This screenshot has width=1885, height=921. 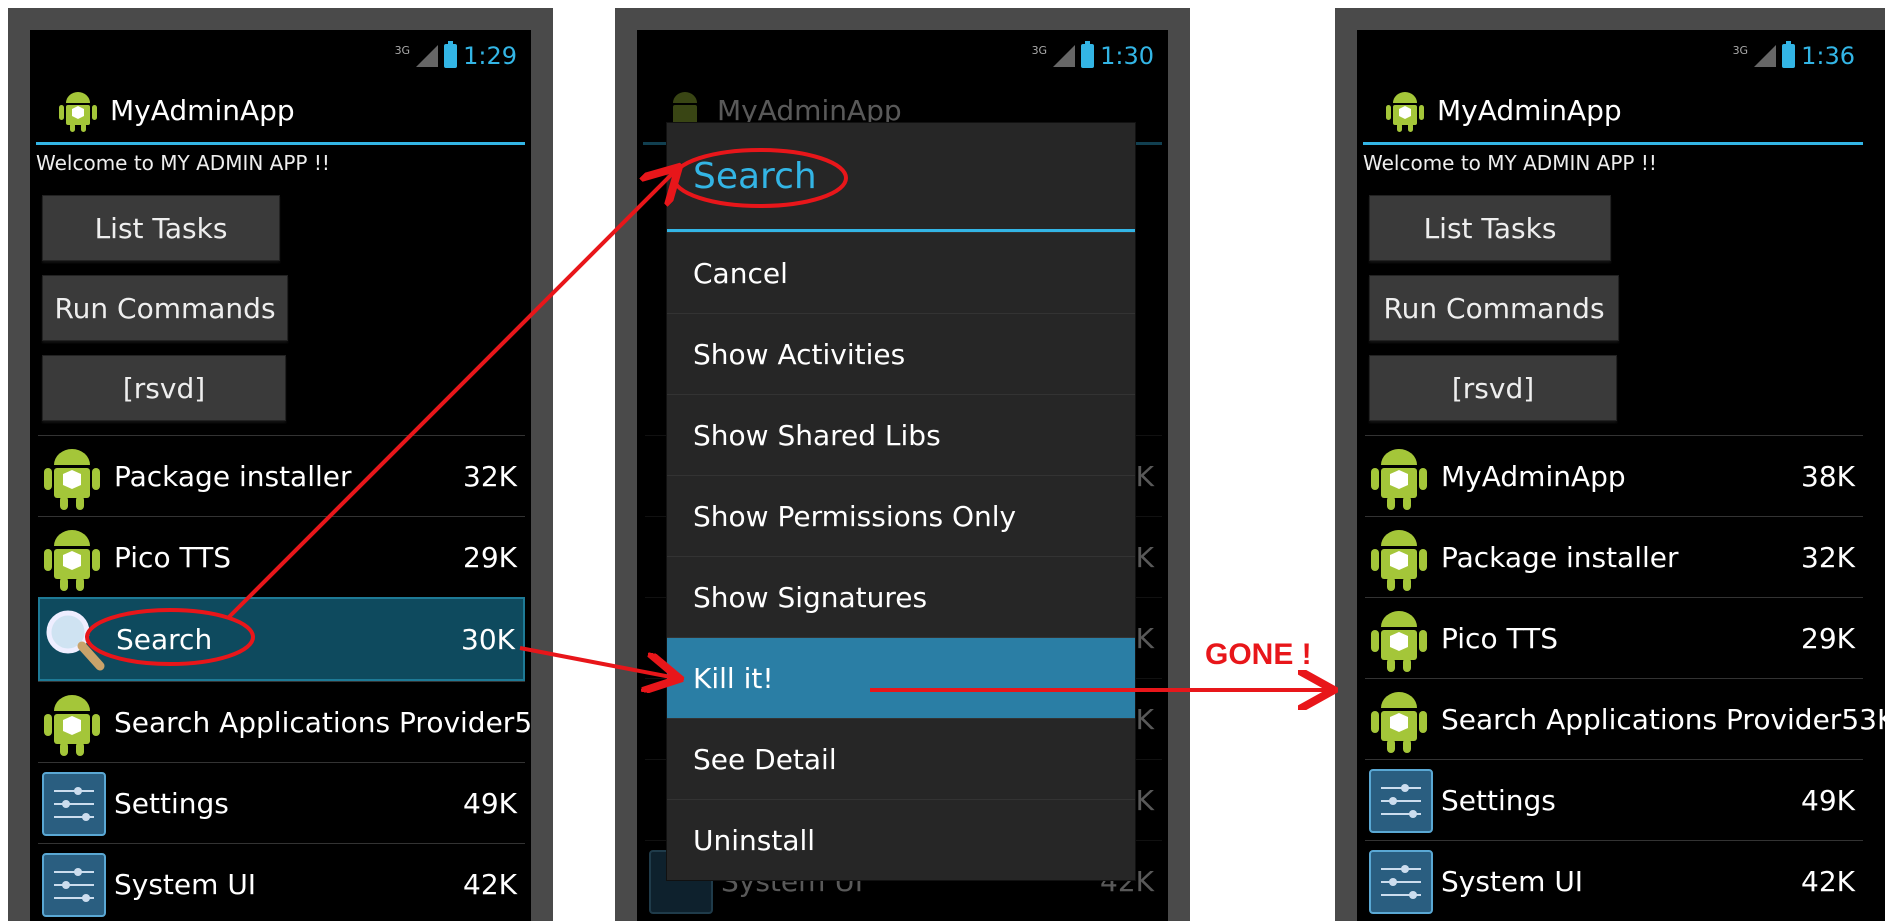 I want to click on menu-item-show-signatures: Show Signatures, so click(x=901, y=596).